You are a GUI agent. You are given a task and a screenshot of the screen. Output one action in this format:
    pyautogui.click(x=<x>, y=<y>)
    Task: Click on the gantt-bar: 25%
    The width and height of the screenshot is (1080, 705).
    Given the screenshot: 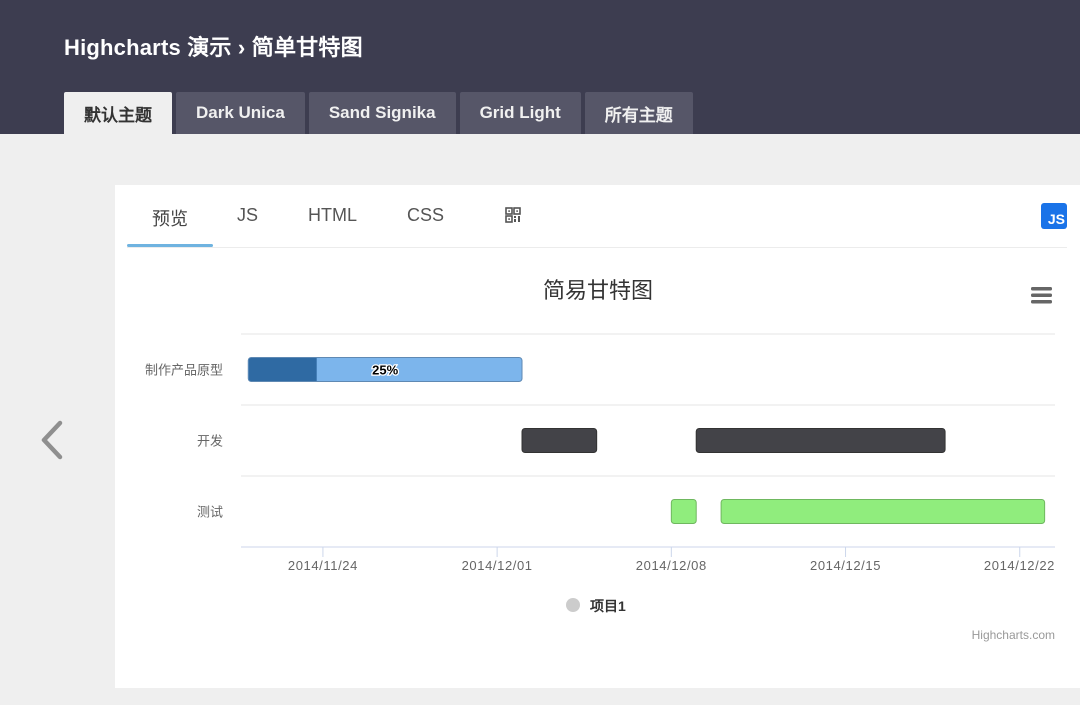 What is the action you would take?
    pyautogui.click(x=385, y=369)
    